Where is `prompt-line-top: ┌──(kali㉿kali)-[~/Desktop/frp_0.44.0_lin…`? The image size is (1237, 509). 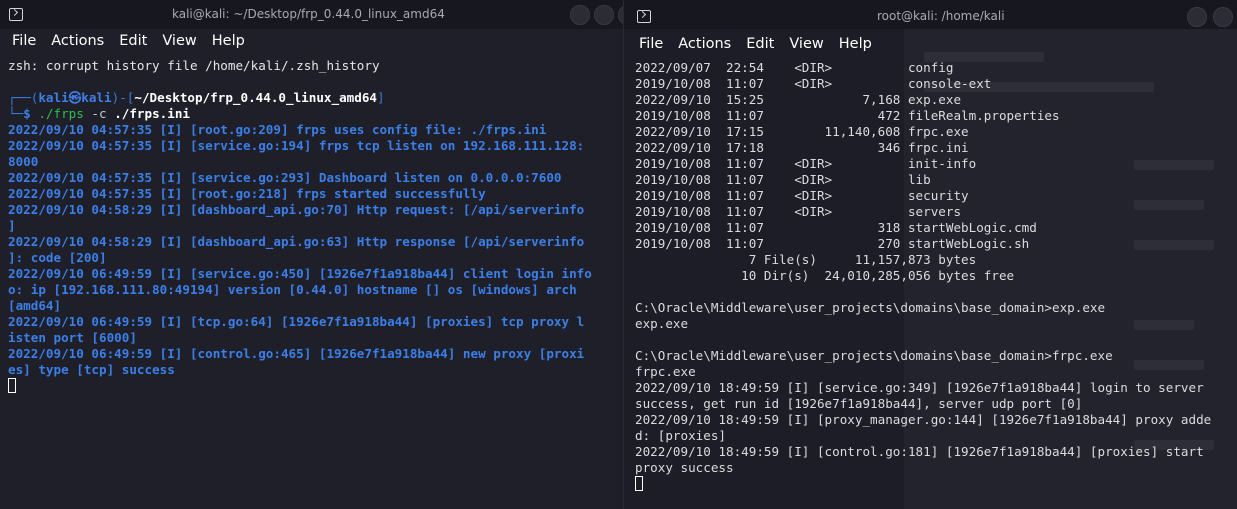
prompt-line-top: ┌──(kali㉿kali)-[~/Desktop/frp_0.44.0_lin… is located at coordinates (196, 97).